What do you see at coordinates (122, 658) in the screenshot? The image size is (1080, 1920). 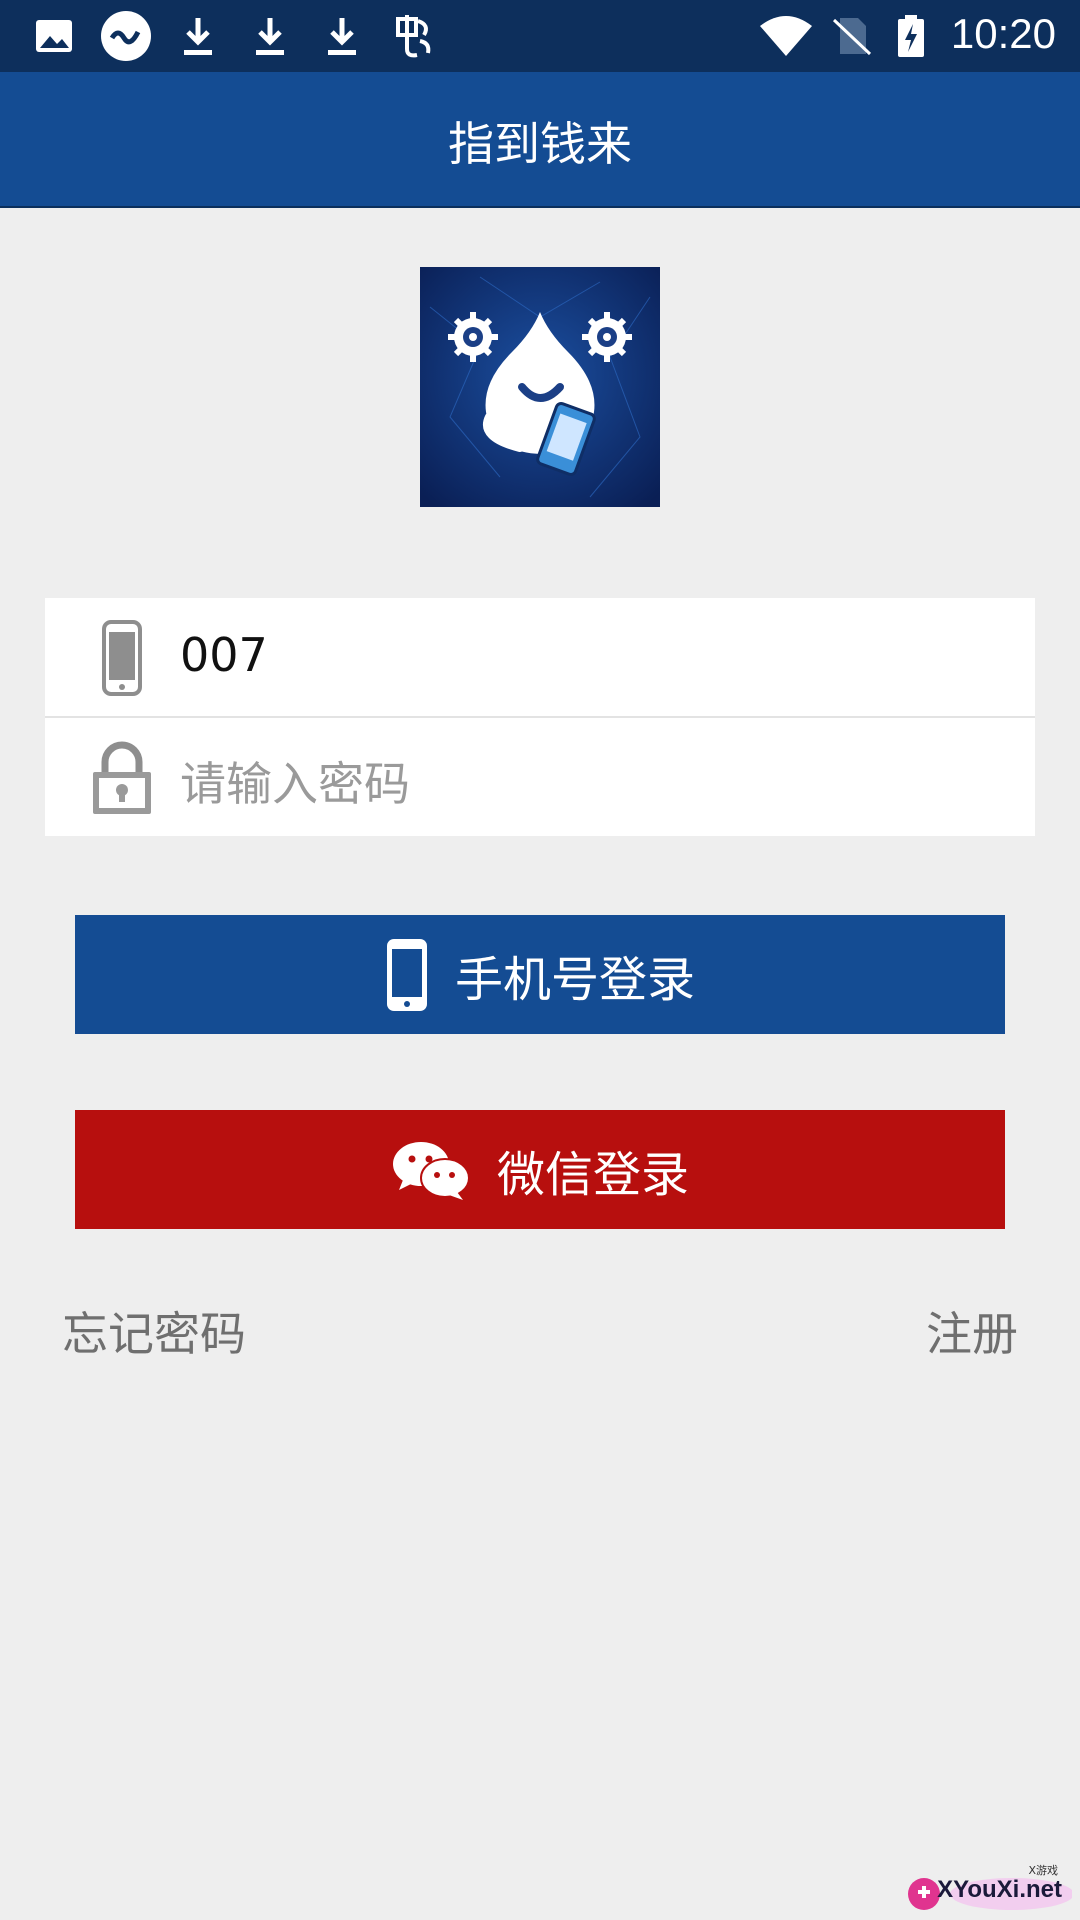 I see `phone-icon` at bounding box center [122, 658].